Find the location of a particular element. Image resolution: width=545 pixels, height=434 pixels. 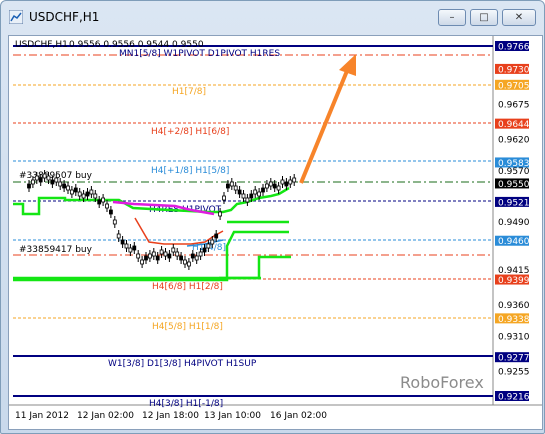

price-tag-12: 0.9415 is located at coordinates (514, 271).